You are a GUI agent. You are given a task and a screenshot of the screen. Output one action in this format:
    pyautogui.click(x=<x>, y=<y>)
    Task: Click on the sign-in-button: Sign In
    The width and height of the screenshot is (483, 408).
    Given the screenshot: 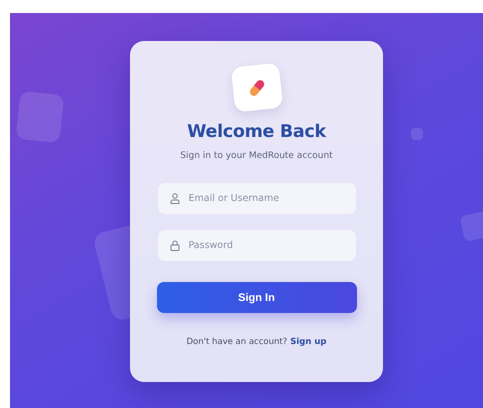 What is the action you would take?
    pyautogui.click(x=256, y=297)
    